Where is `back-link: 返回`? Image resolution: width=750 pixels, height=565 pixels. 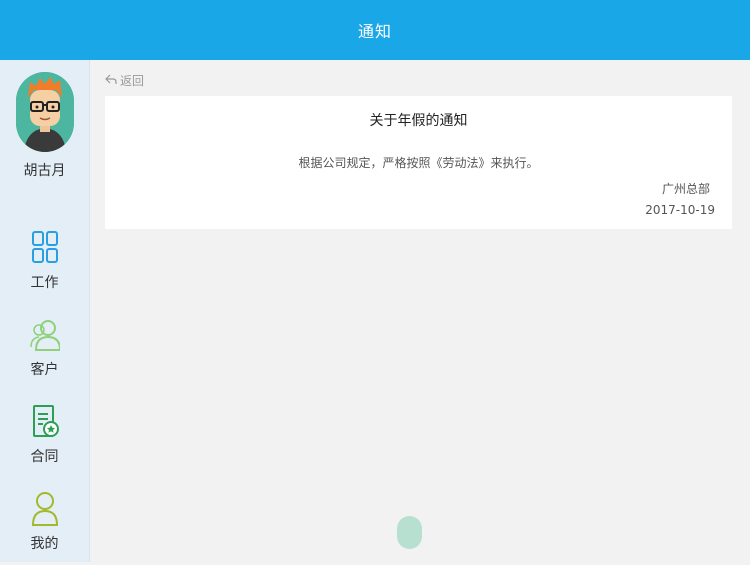
back-link: 返回 is located at coordinates (124, 80).